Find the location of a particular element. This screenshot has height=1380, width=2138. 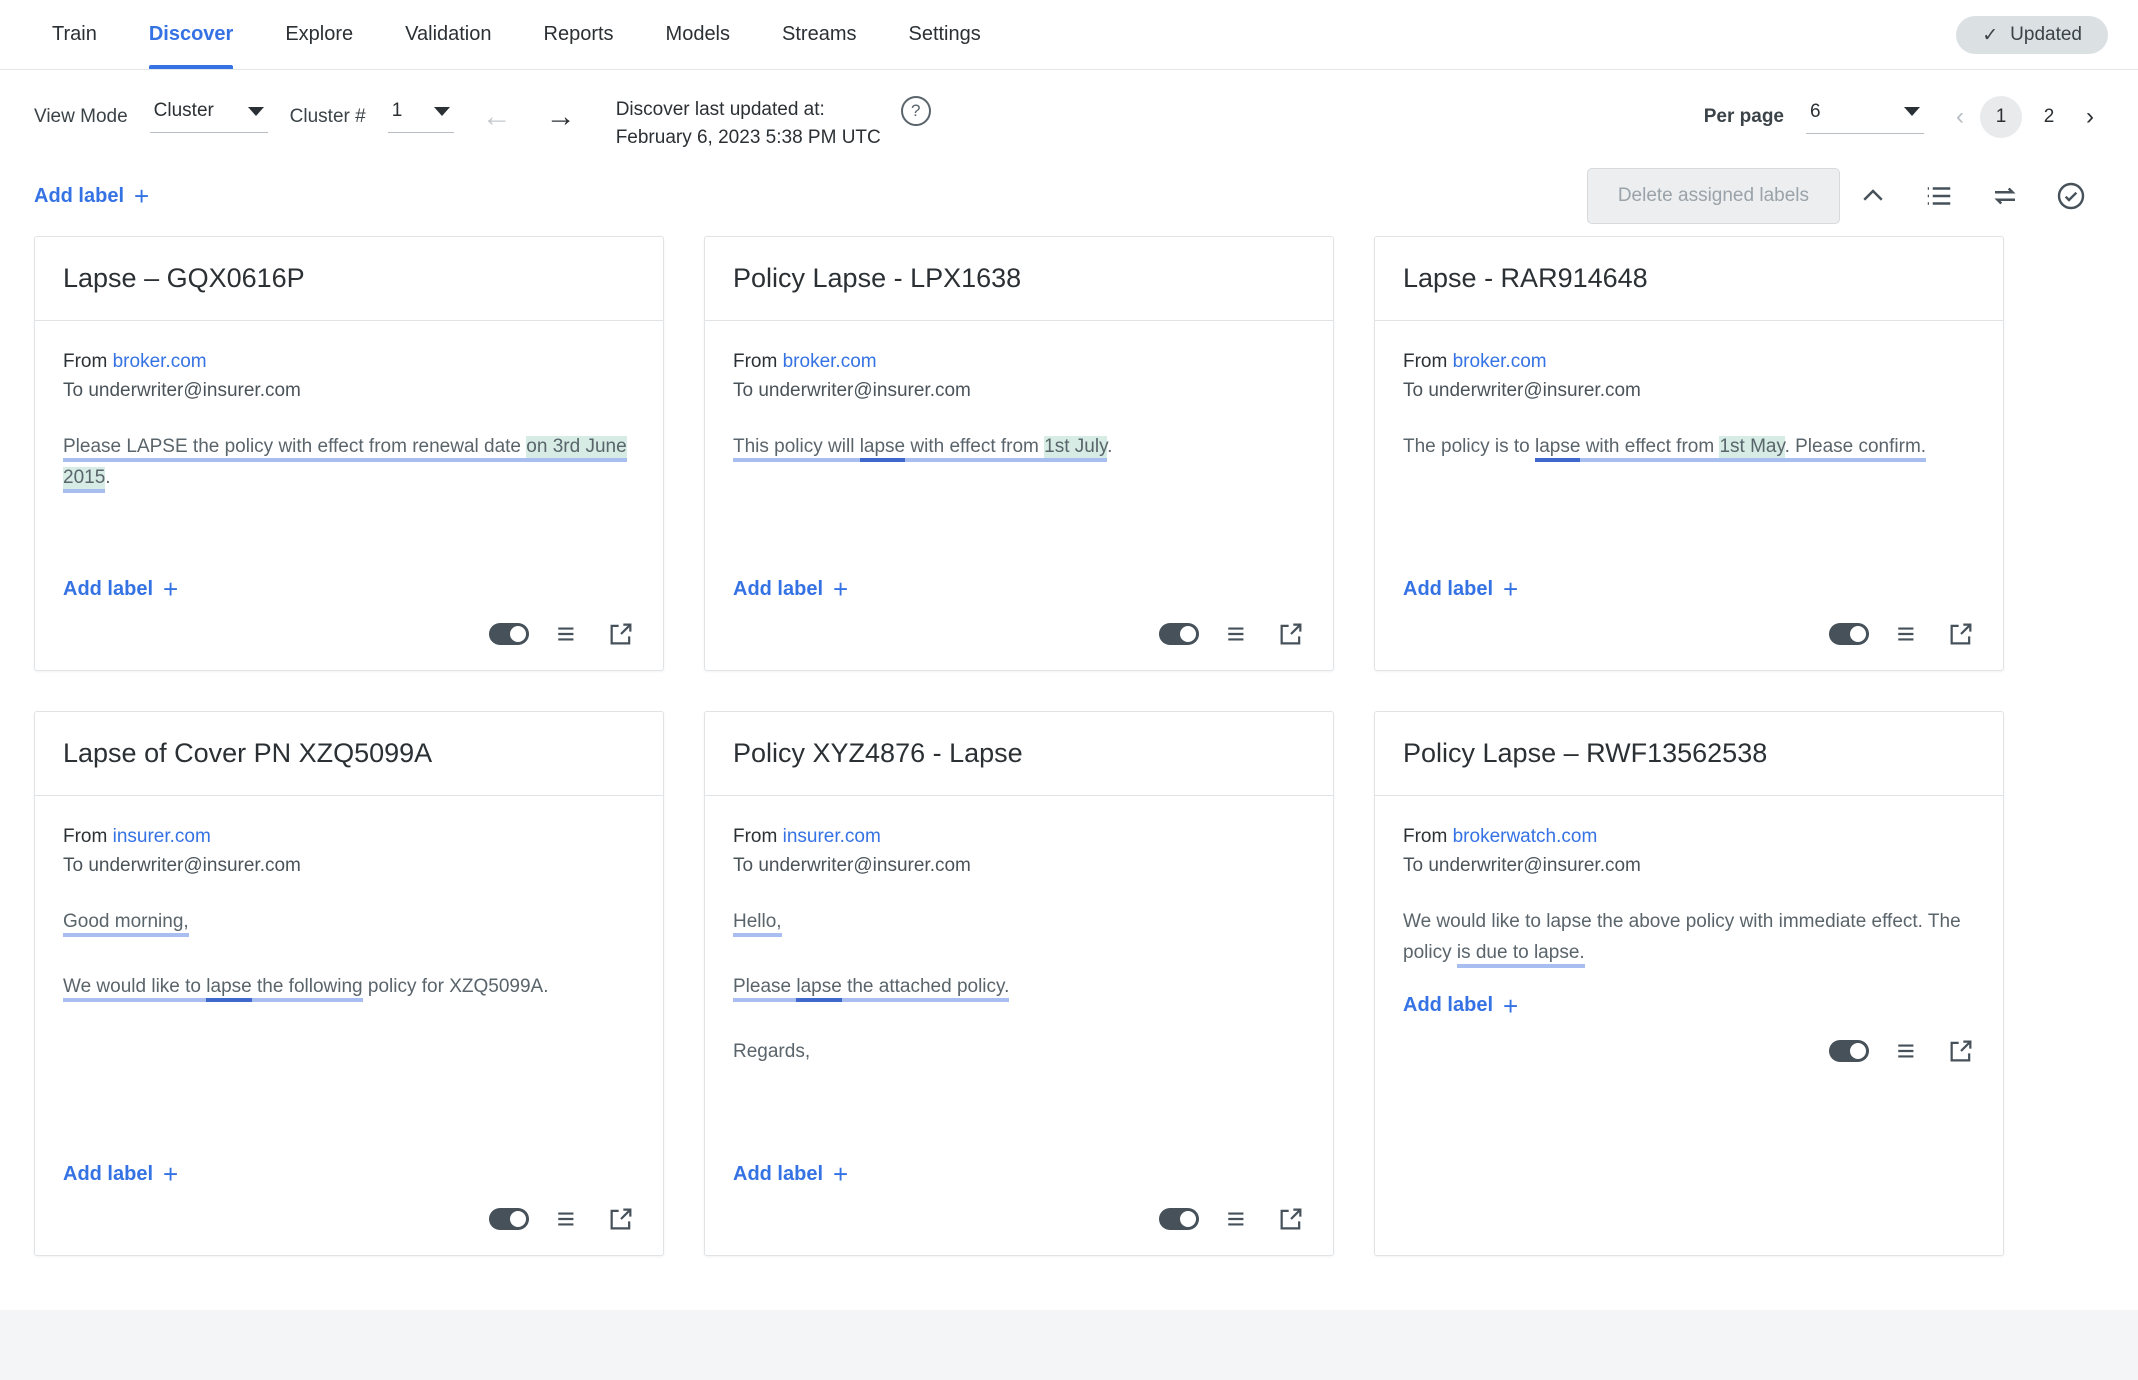

nav-tab-streams: Streams is located at coordinates (819, 34).